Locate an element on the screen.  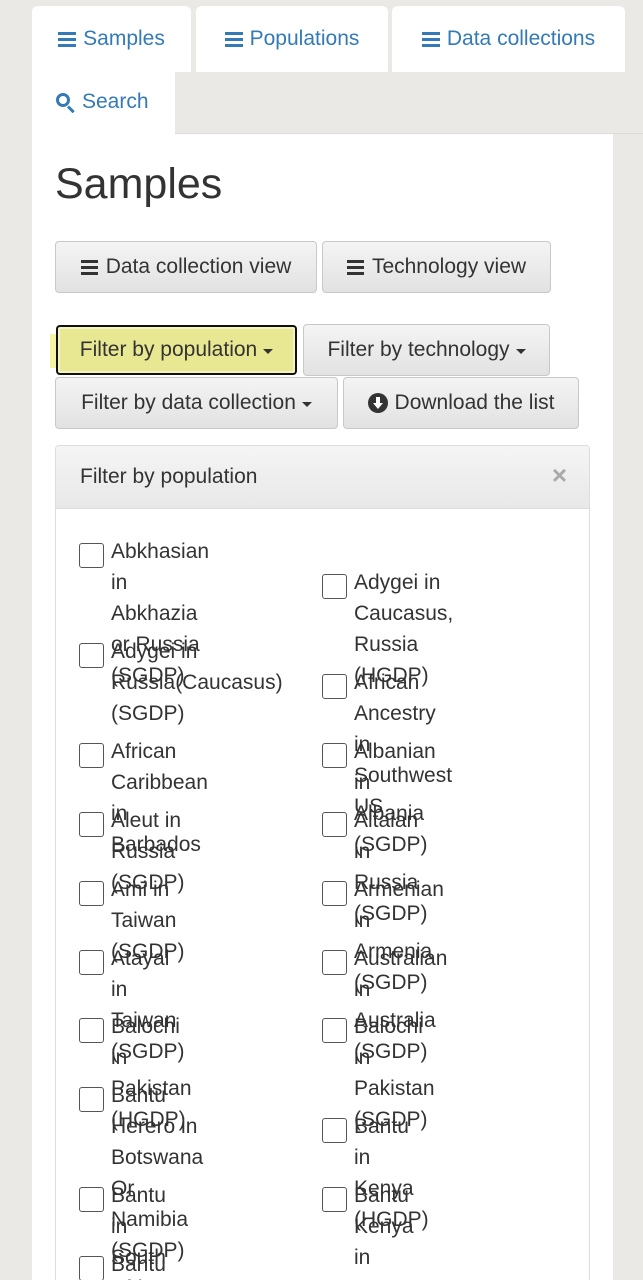
population-option-label: Bantu Tswana in is located at coordinates (138, 1264).